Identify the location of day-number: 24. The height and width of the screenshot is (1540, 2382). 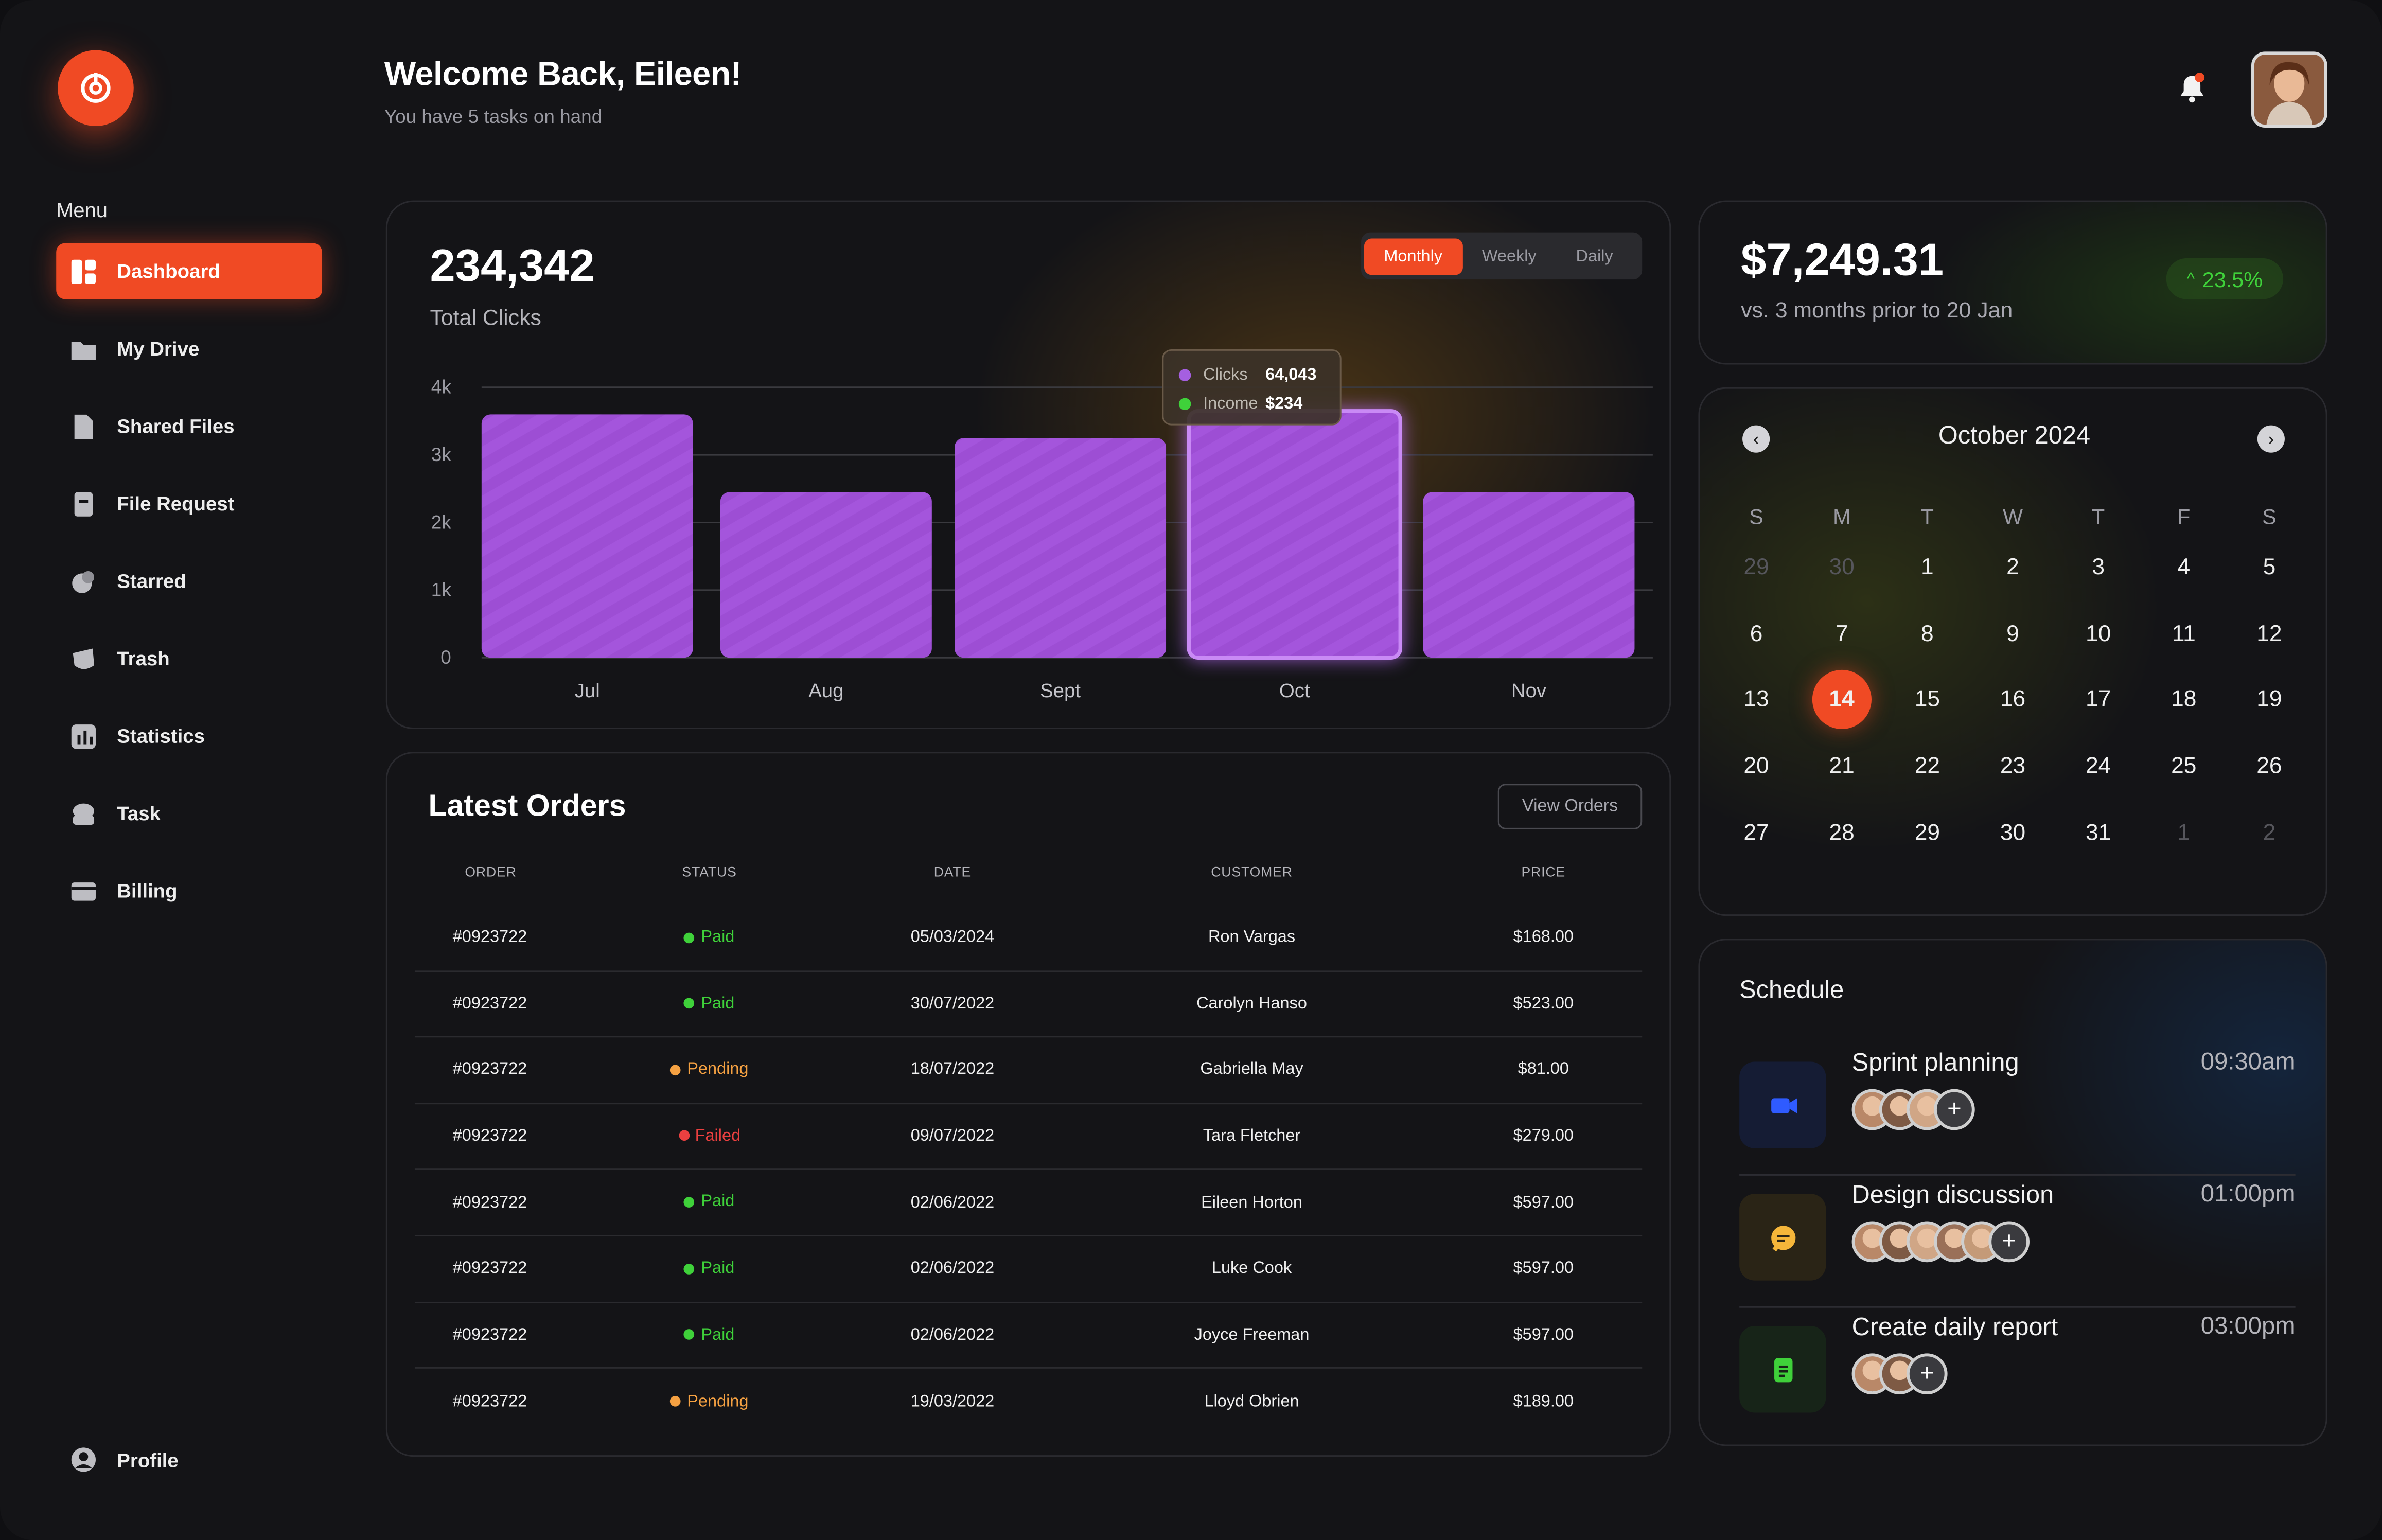
(2098, 766).